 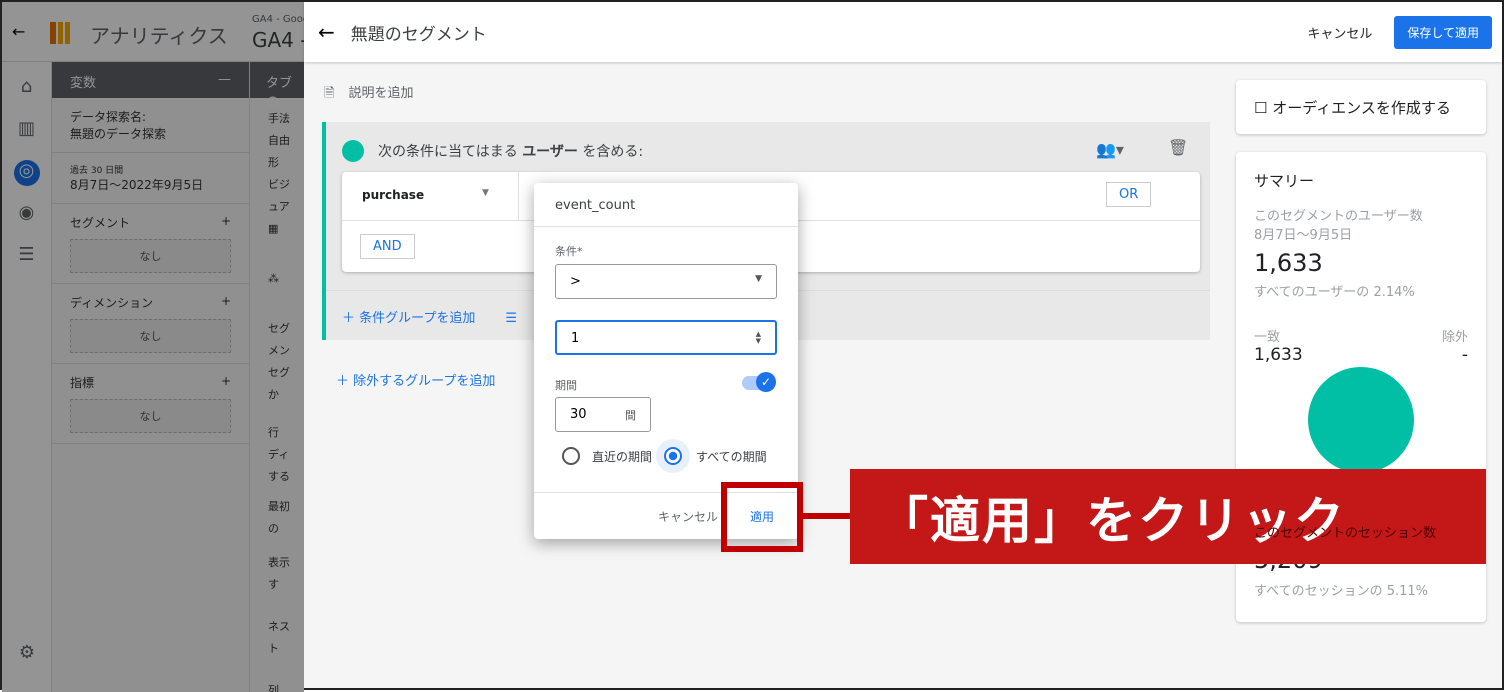 What do you see at coordinates (1261, 108) in the screenshot?
I see `checkbox-icon: ☐` at bounding box center [1261, 108].